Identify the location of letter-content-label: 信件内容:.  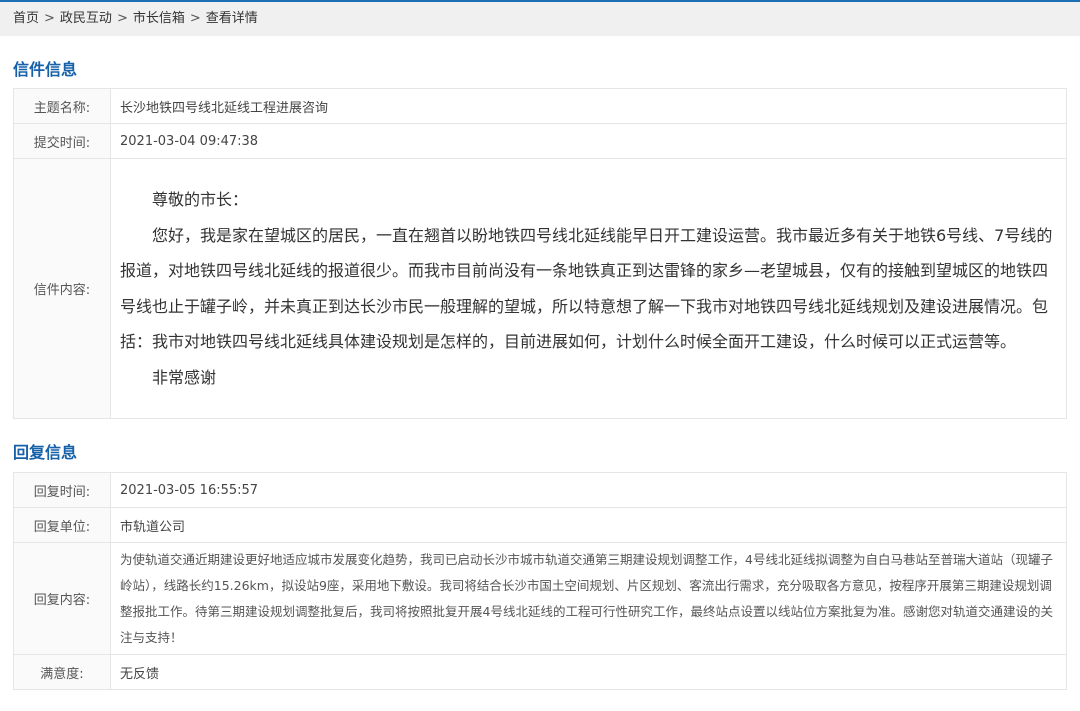
(62, 288).